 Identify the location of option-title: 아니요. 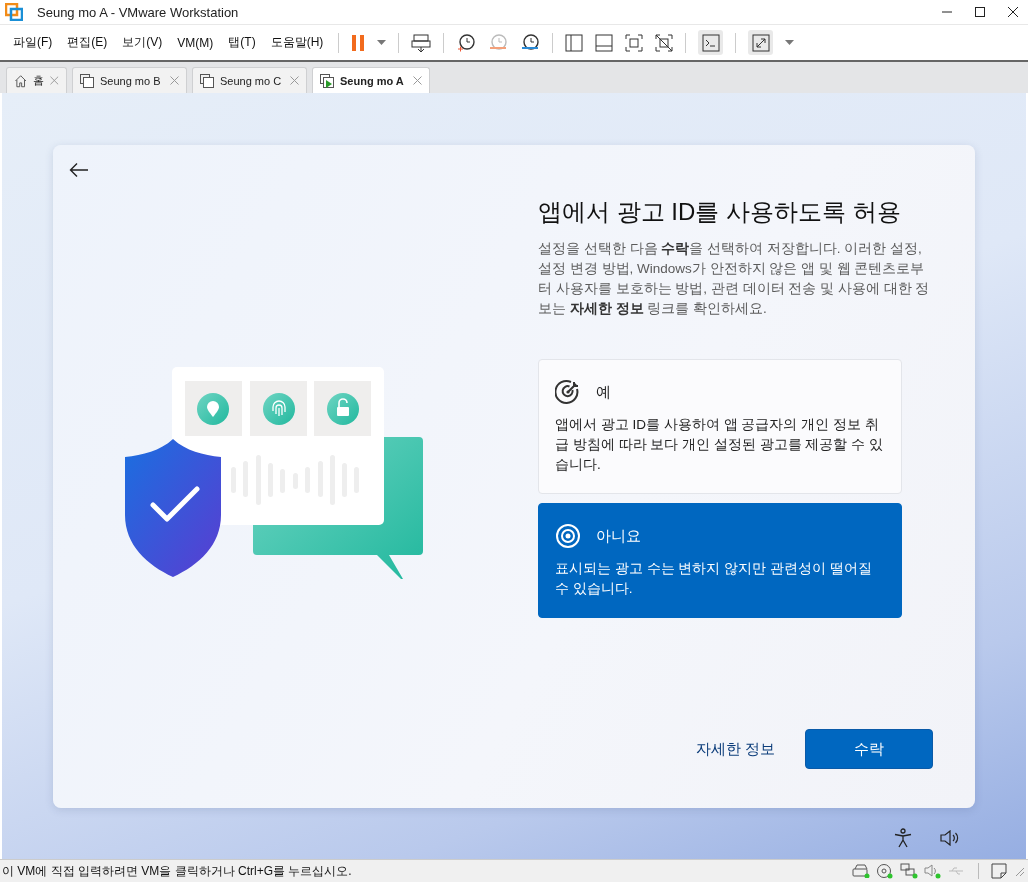
(618, 536).